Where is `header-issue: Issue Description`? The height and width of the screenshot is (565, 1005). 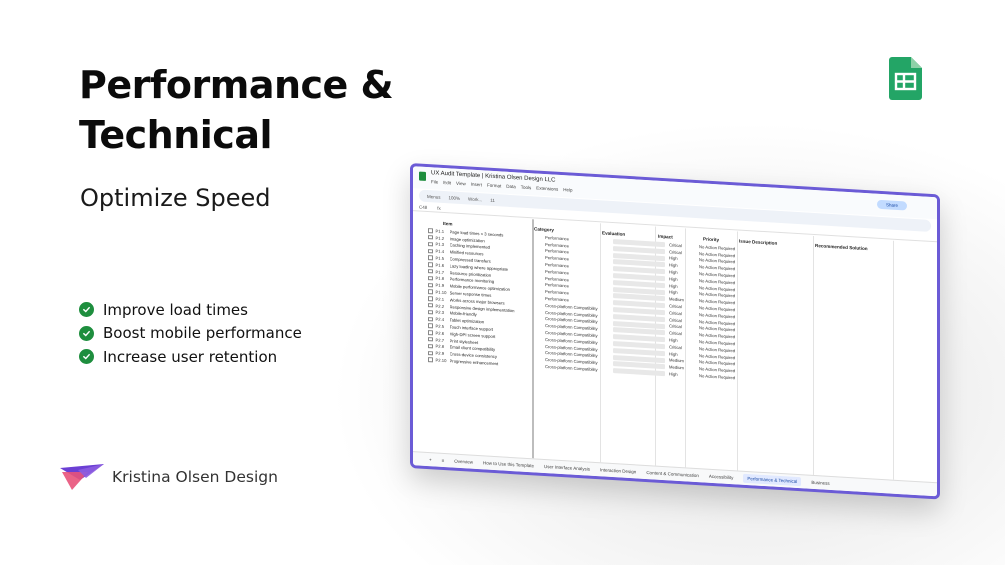
header-issue: Issue Description is located at coordinates (758, 242).